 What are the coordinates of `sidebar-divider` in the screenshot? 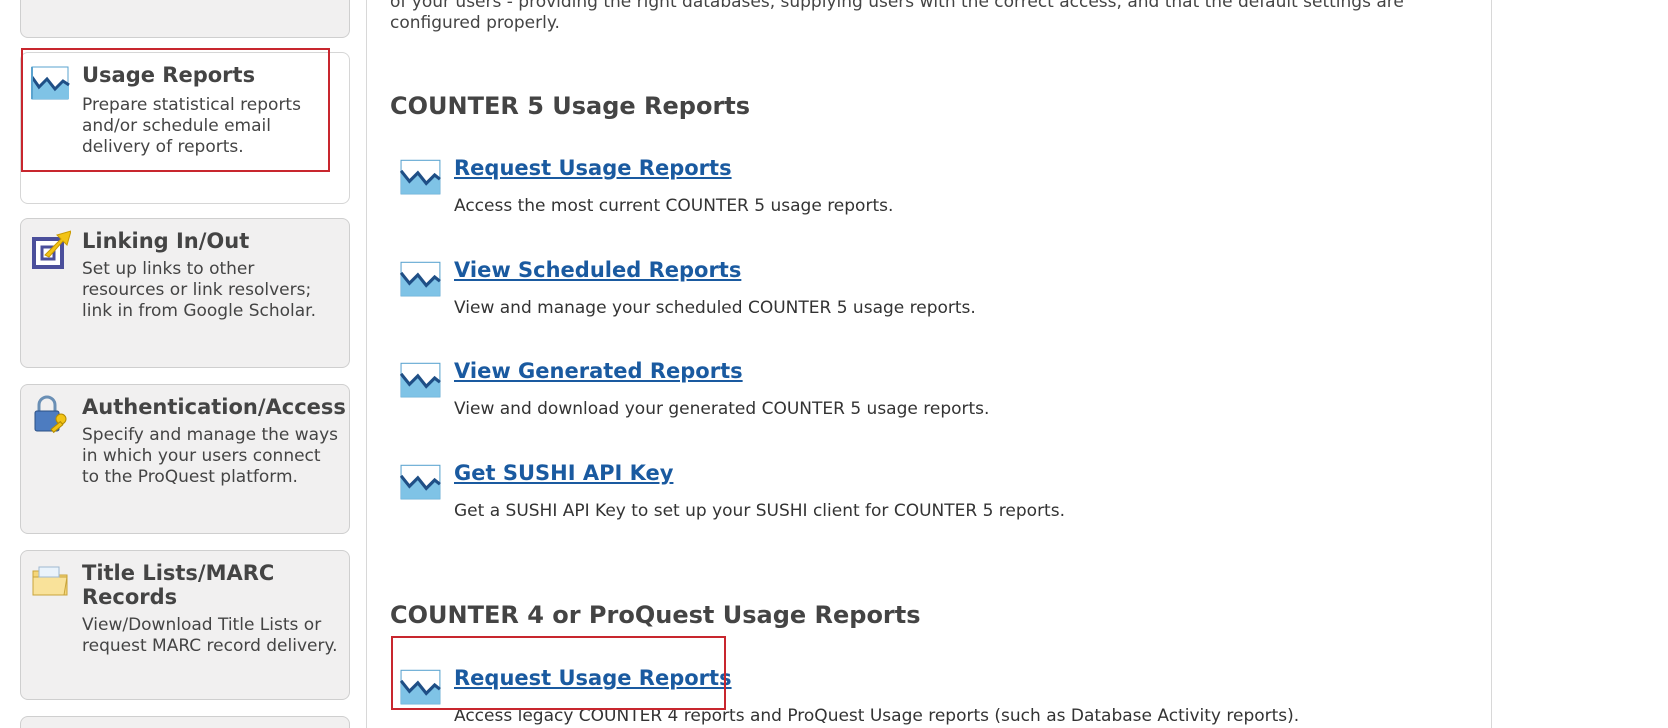 It's located at (366, 364).